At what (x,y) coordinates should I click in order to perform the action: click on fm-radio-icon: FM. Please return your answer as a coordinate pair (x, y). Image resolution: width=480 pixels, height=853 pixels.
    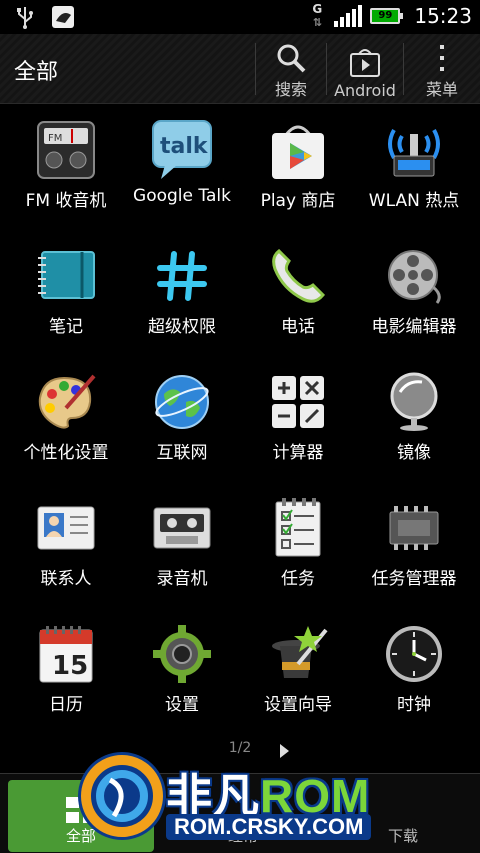
    Looking at the image, I should click on (66, 150).